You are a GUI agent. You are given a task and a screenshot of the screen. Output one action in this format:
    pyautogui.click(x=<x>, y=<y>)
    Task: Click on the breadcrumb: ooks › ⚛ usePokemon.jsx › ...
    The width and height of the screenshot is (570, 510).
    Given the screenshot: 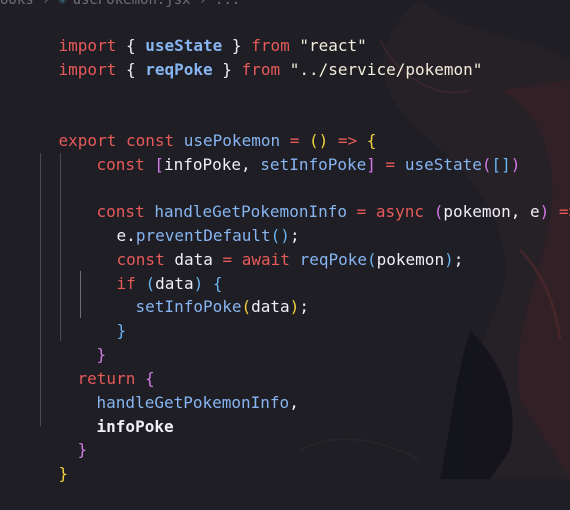 What is the action you would take?
    pyautogui.click(x=120, y=4)
    